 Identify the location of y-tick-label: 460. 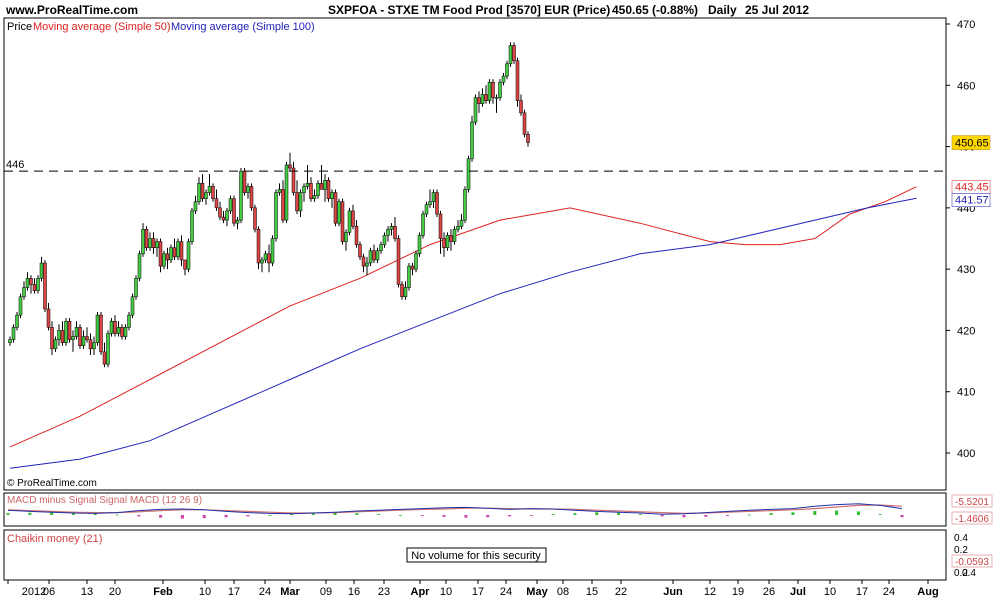
(966, 86).